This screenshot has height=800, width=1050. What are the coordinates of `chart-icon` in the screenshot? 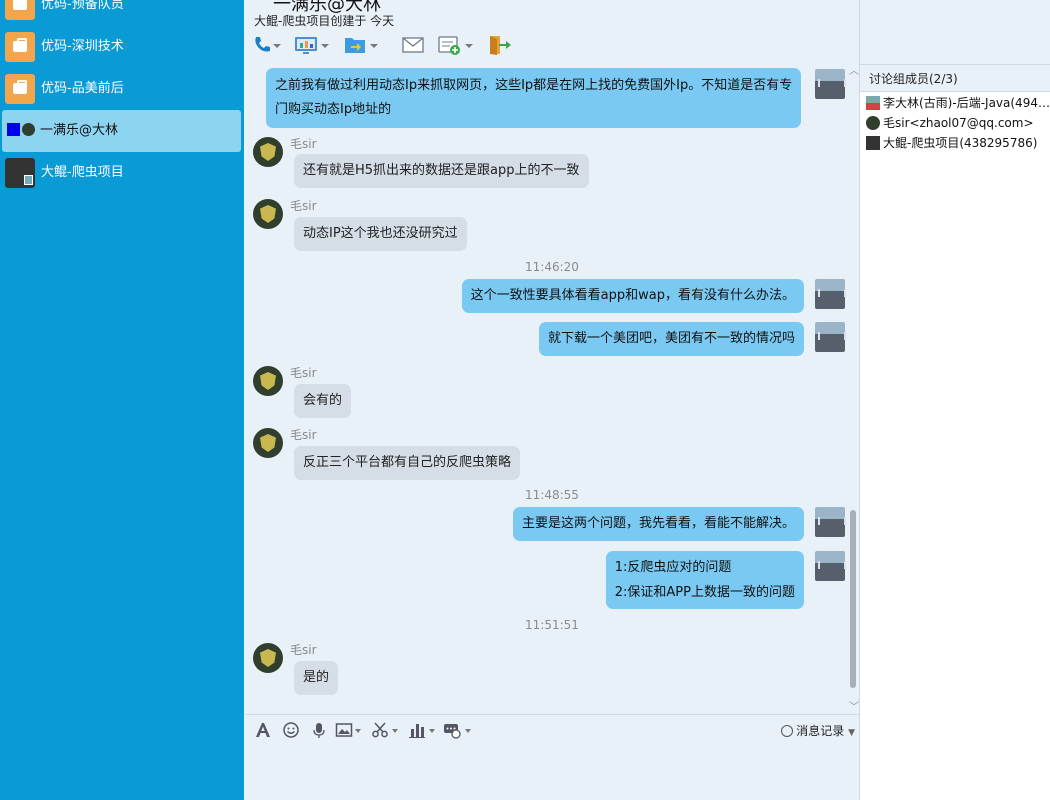 It's located at (417, 730).